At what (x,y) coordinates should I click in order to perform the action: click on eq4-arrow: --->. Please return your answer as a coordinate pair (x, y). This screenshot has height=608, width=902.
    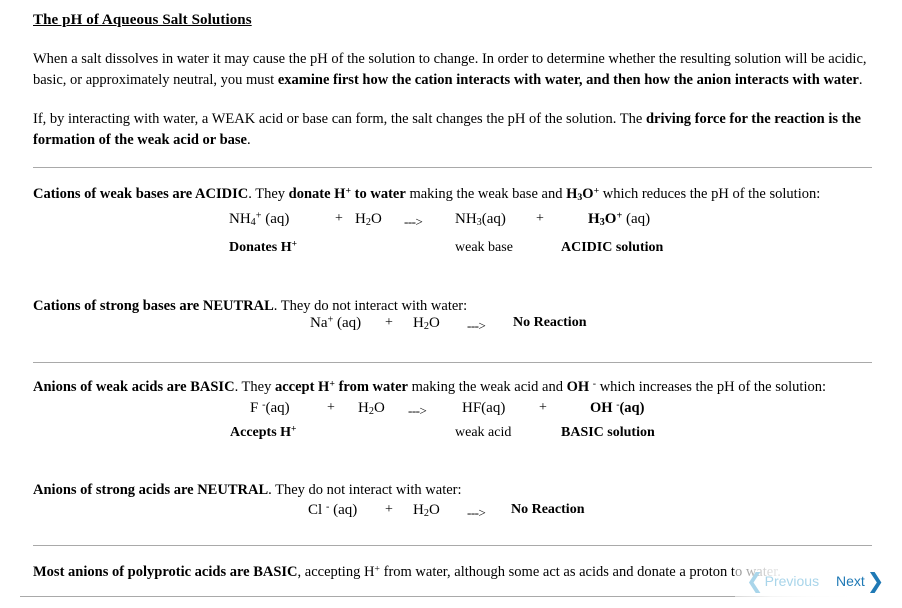
    Looking at the image, I should click on (476, 512).